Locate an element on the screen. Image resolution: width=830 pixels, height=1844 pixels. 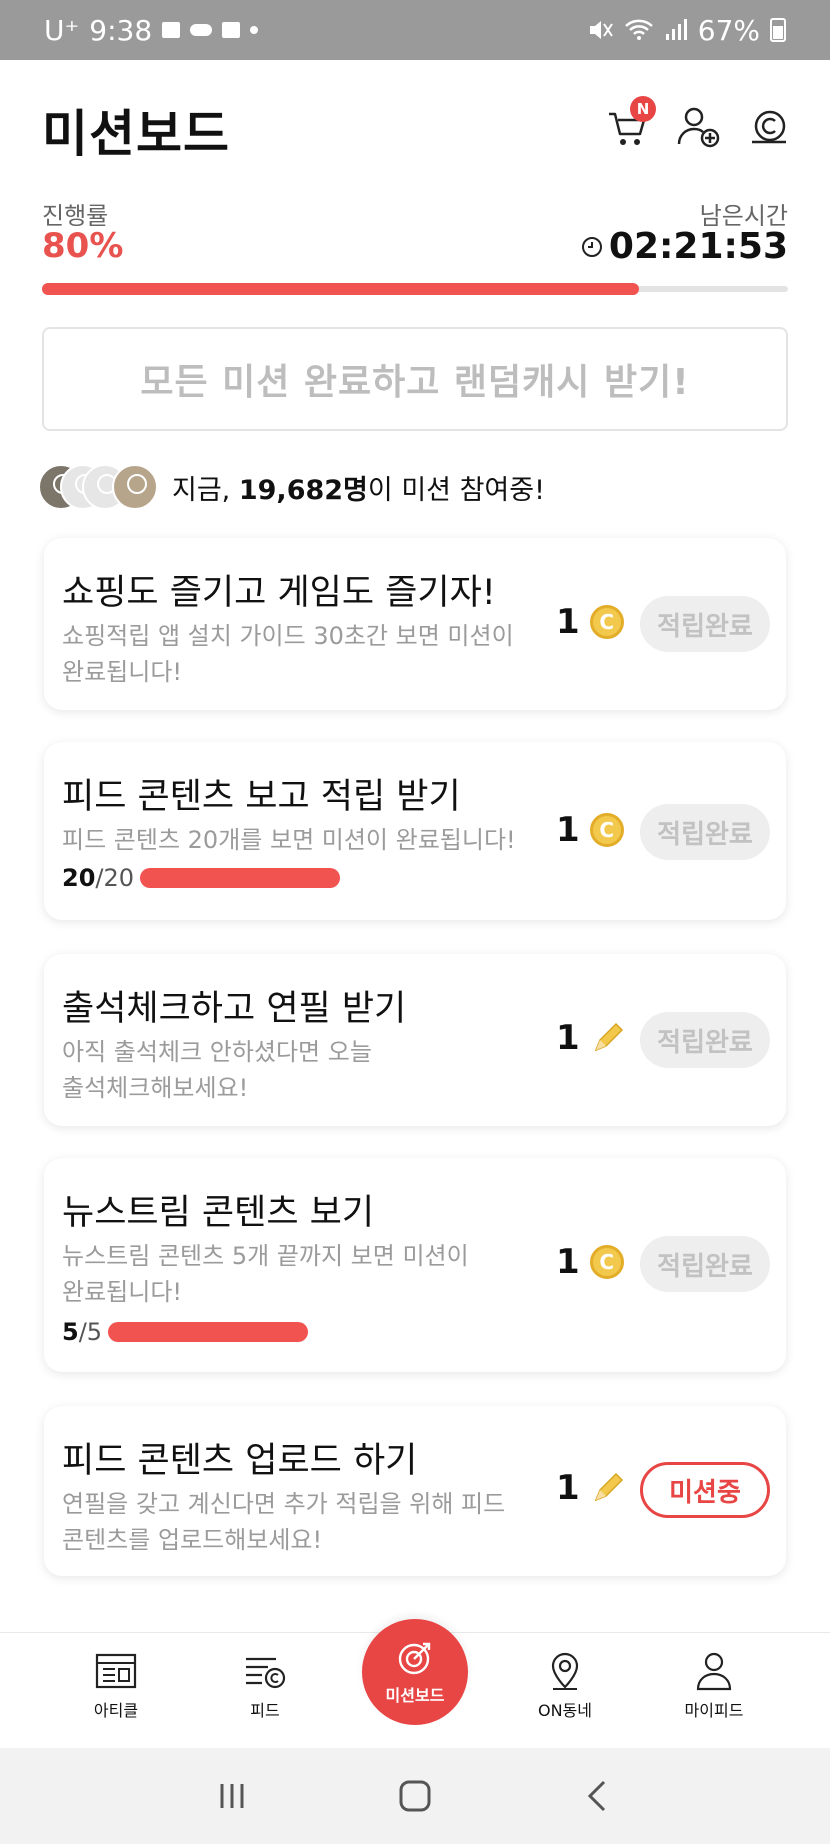
target-icon is located at coordinates (414, 1658).